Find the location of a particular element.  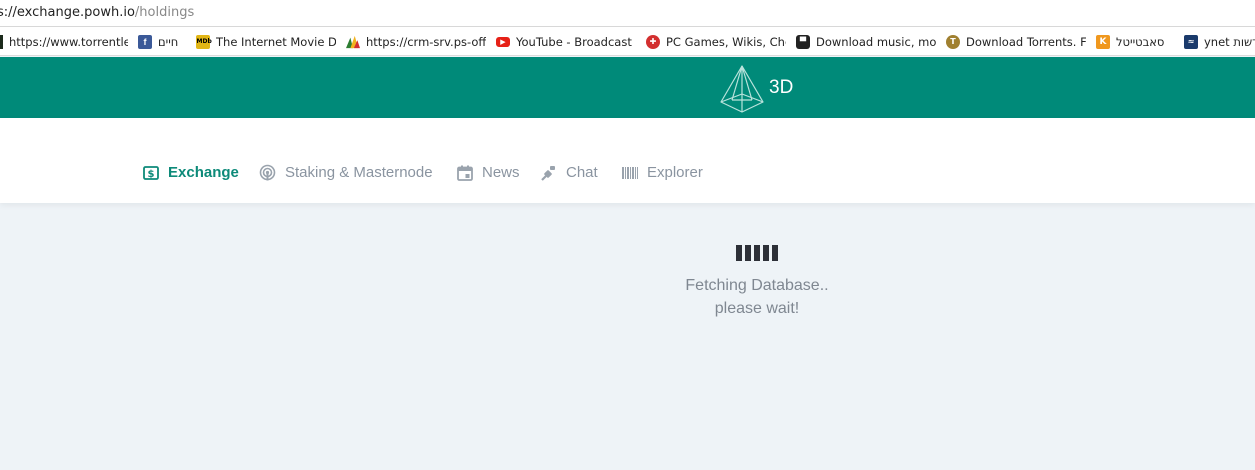

nav-item-exchange: $ Exchange is located at coordinates (191, 172).